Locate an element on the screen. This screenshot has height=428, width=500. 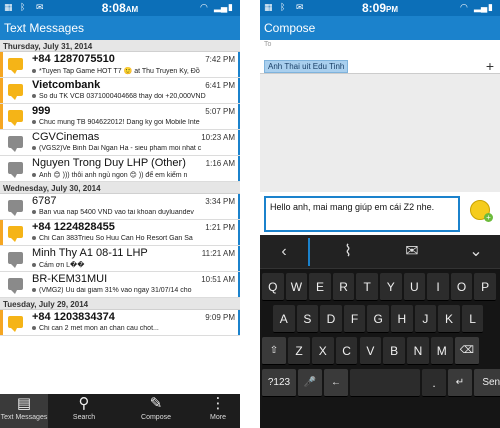
shift-key: ⇧ is located at coordinates (274, 351).